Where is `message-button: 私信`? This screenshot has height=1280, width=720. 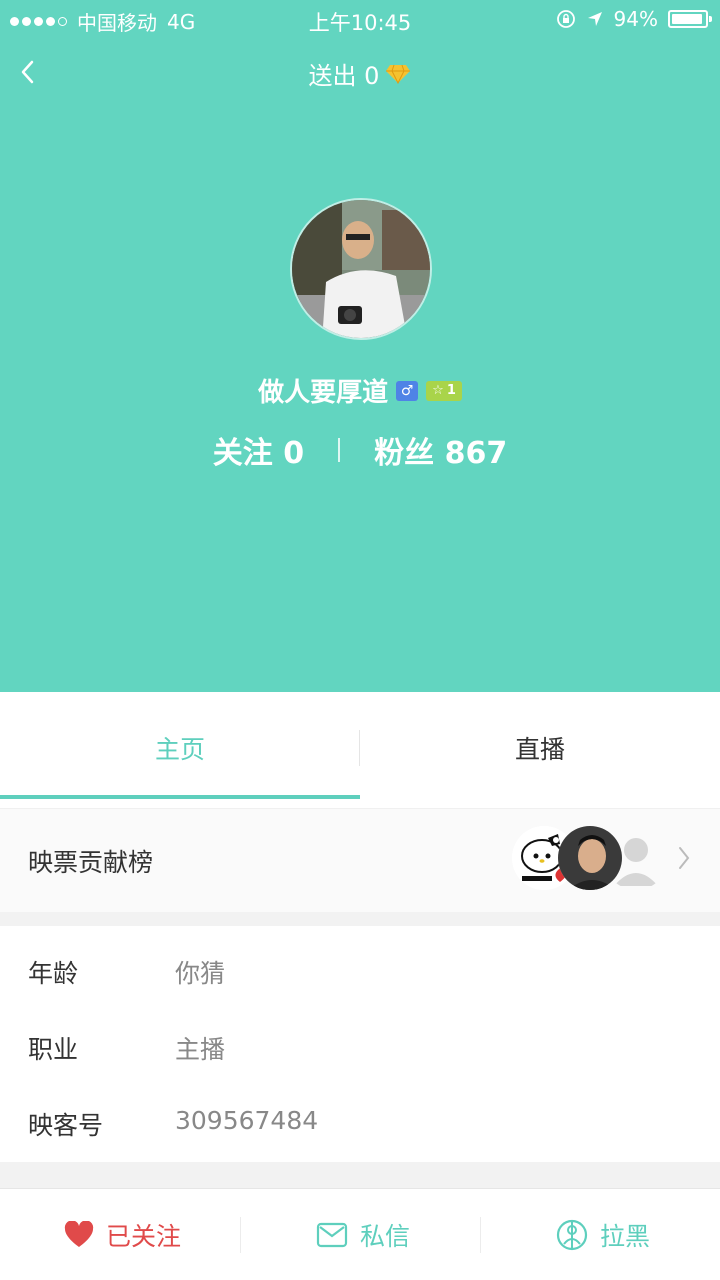 message-button: 私信 is located at coordinates (363, 1234).